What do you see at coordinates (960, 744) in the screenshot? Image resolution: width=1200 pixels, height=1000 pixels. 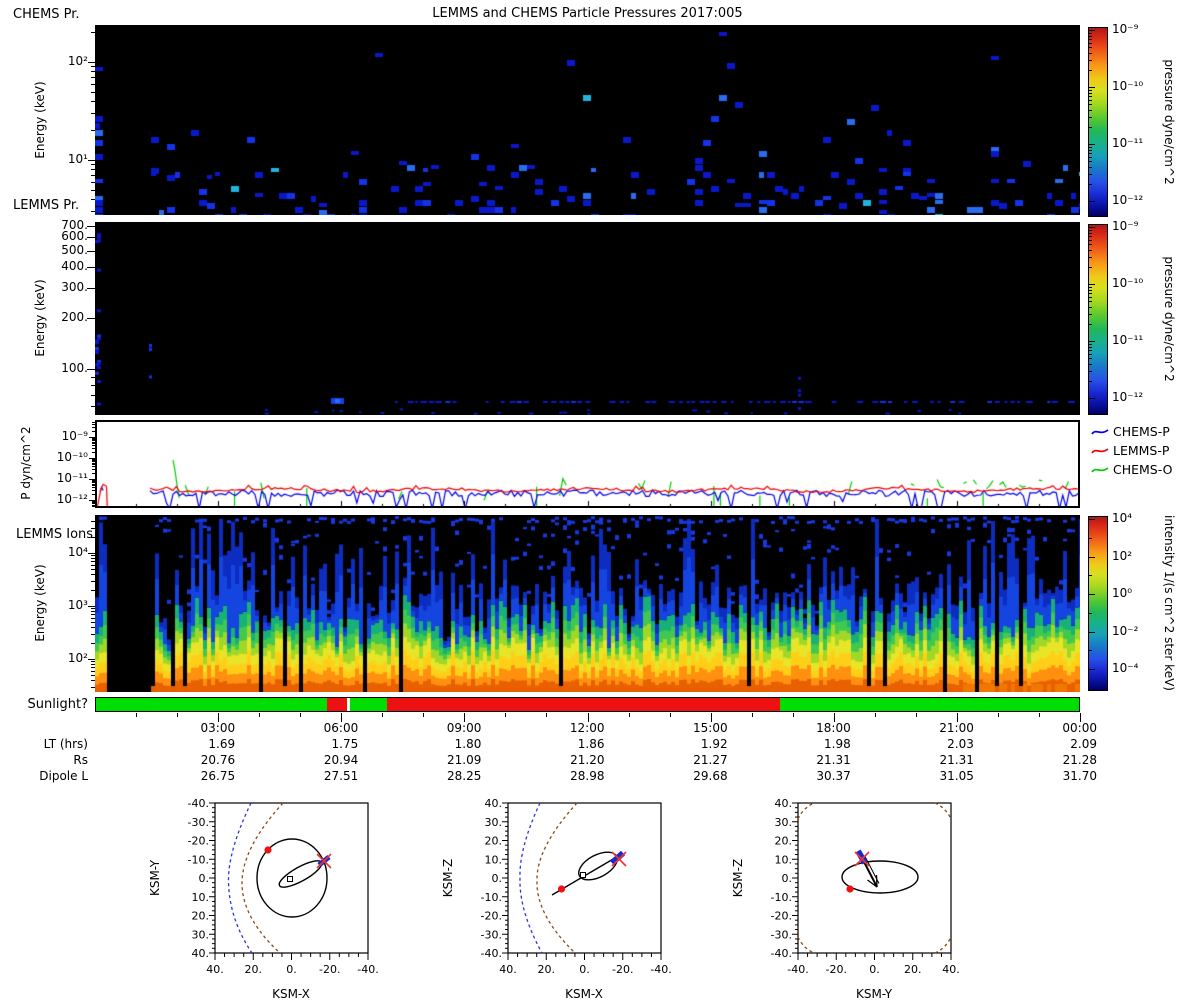 I see `row-value: 2.03` at bounding box center [960, 744].